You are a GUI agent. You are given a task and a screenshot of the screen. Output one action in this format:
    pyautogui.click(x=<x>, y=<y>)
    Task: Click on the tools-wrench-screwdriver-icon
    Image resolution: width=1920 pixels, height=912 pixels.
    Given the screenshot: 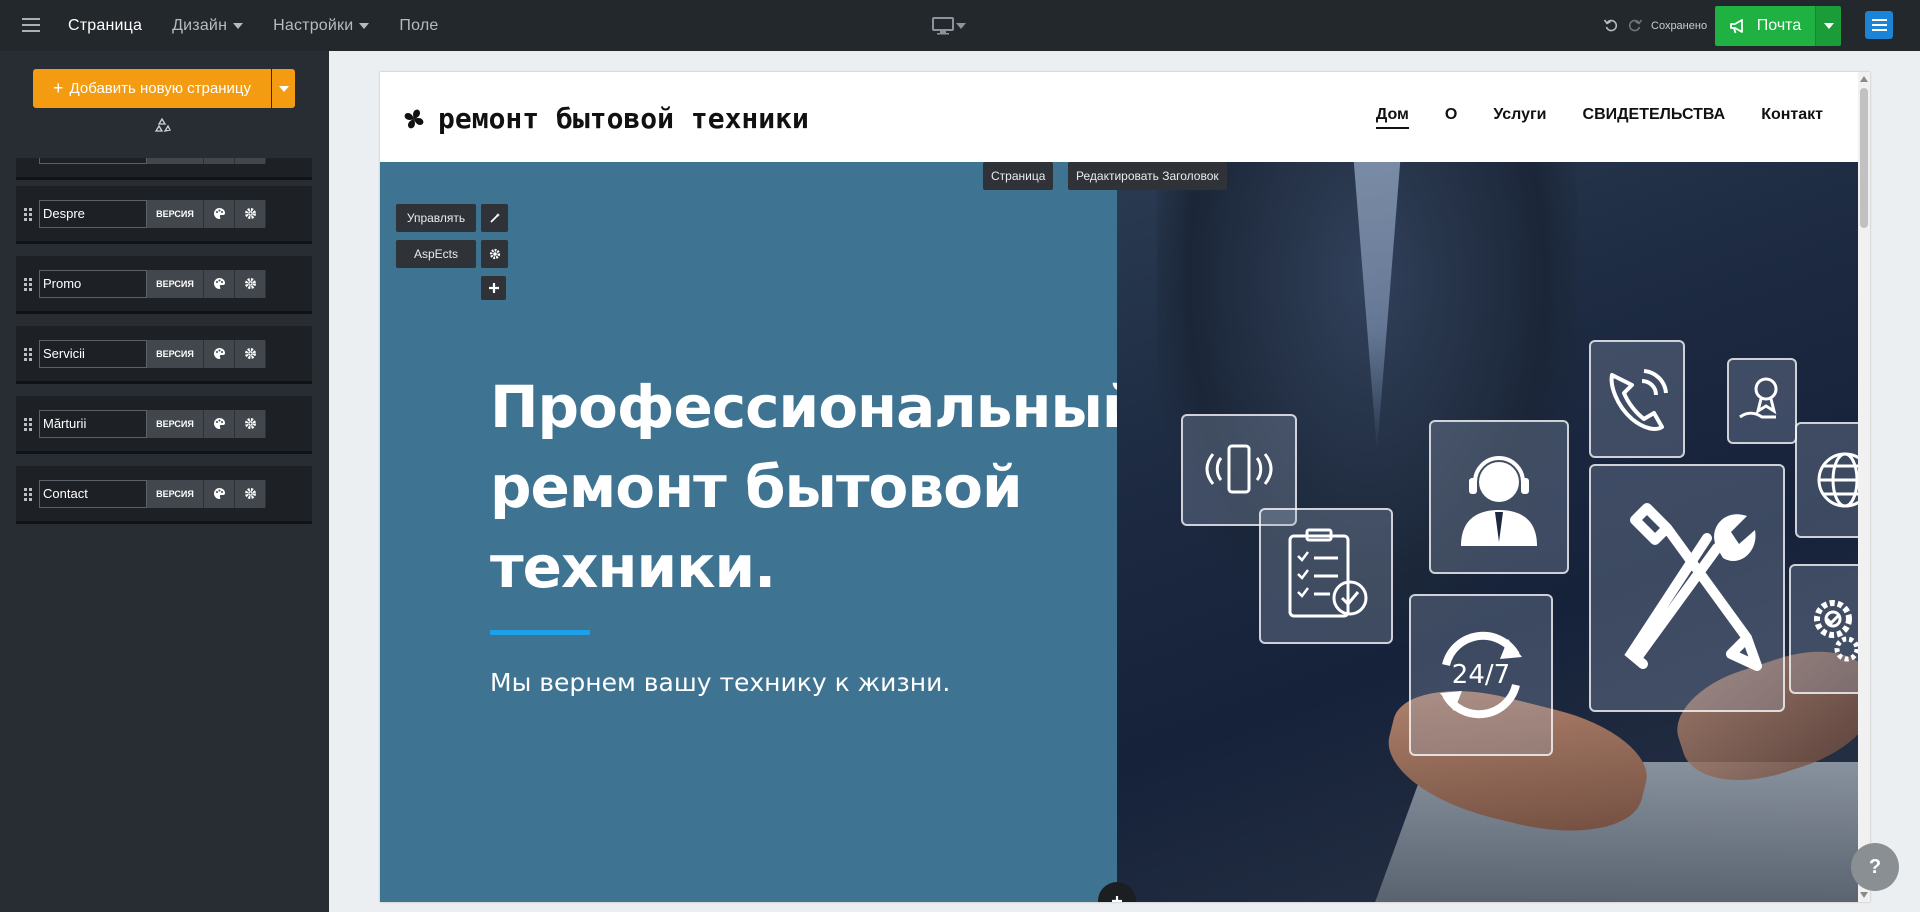 What is the action you would take?
    pyautogui.click(x=1687, y=588)
    